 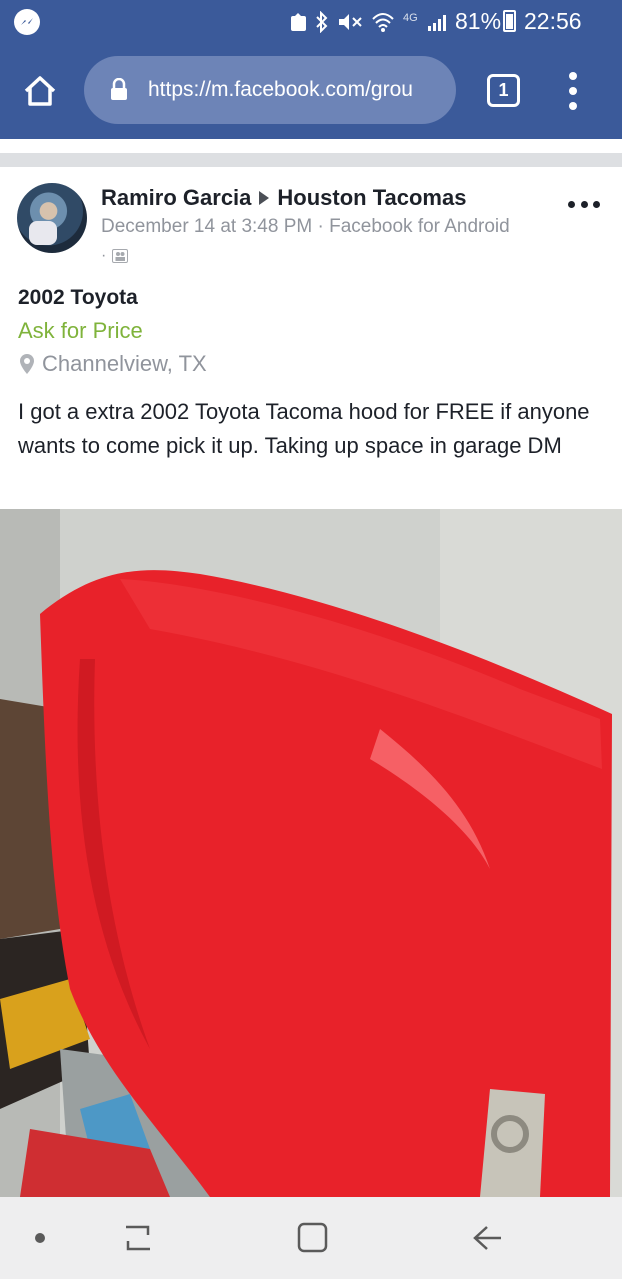 I want to click on browser-toolbar: https://m.facebook.com/grou 1, so click(x=311, y=91).